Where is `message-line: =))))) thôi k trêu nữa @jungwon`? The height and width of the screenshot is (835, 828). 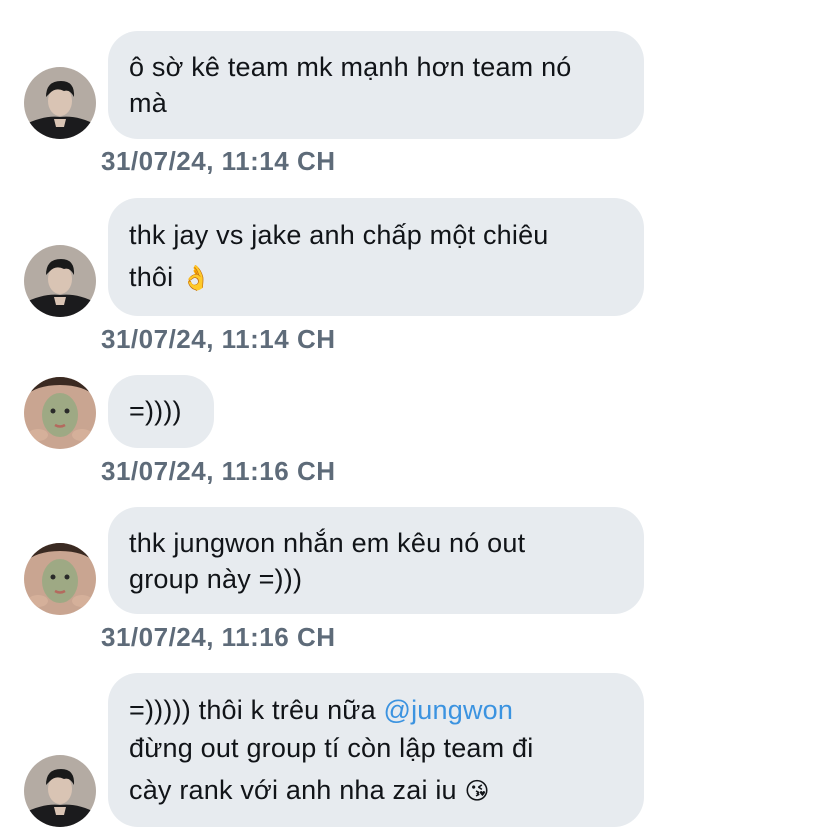 message-line: =))))) thôi k trêu nữa @jungwon is located at coordinates (375, 710).